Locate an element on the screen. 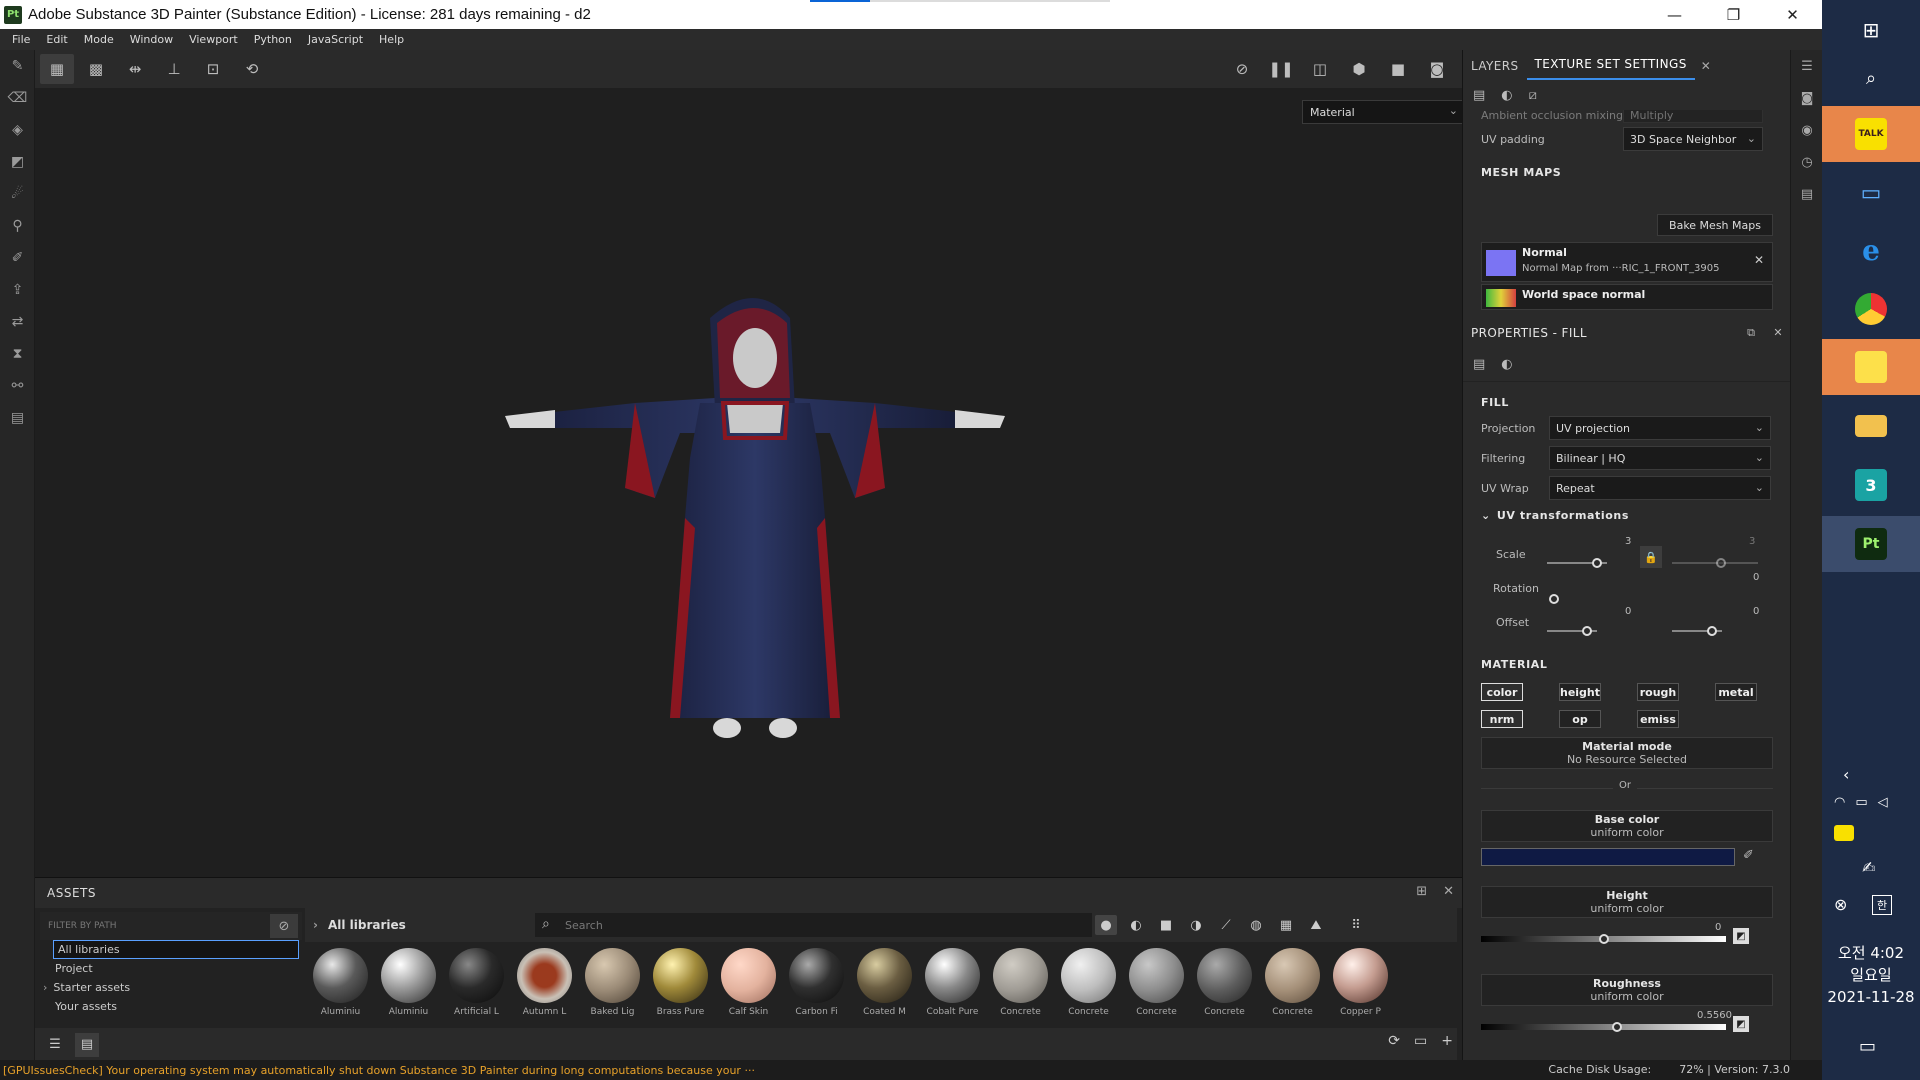 Image resolution: width=1920 pixels, height=1080 pixels. channel-color-button: color is located at coordinates (1502, 692).